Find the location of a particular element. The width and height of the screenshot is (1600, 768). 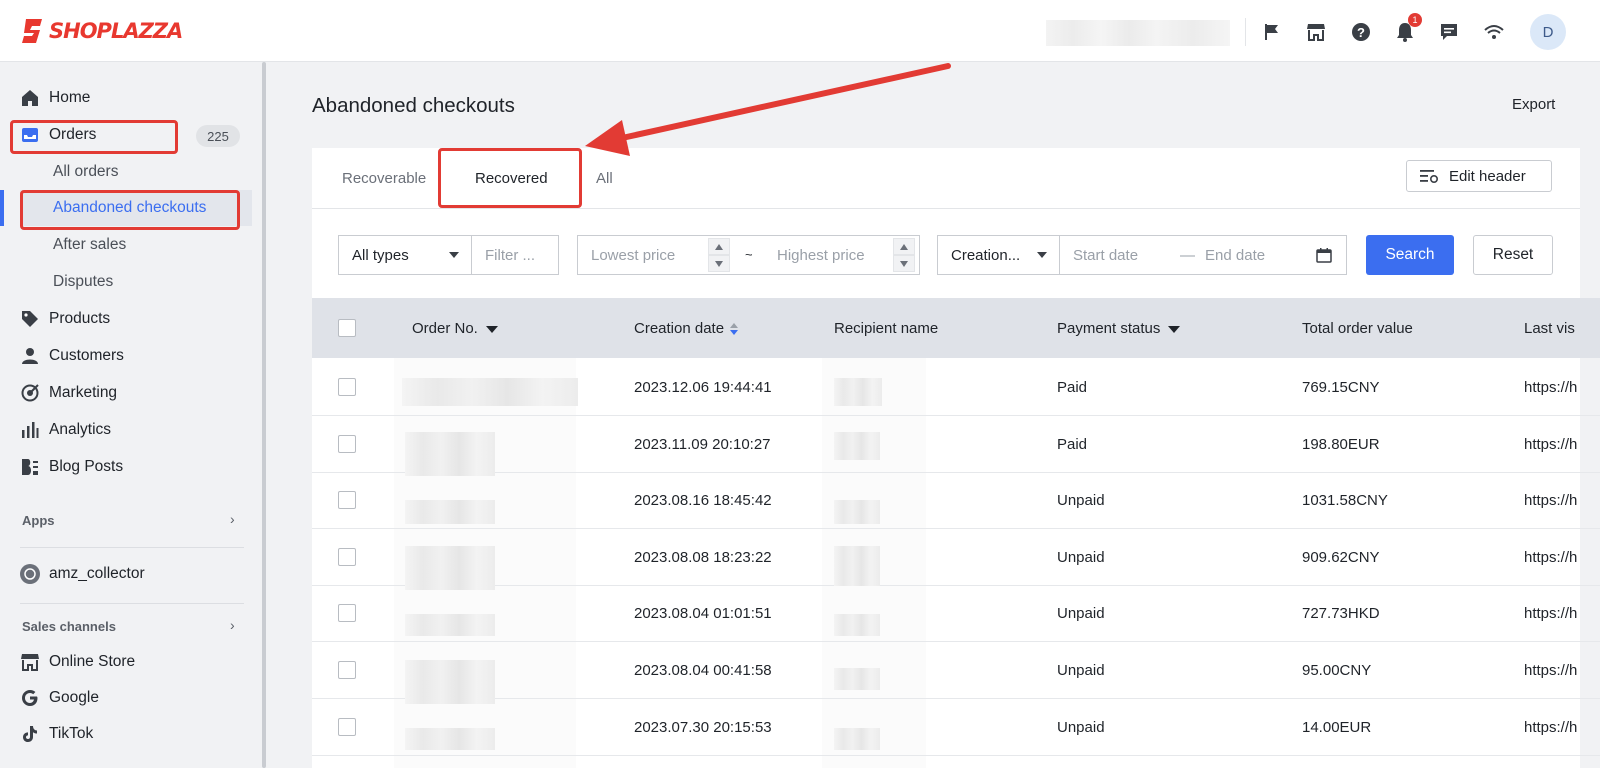

sidebar-item-analytics: Analytics is located at coordinates (126, 430).